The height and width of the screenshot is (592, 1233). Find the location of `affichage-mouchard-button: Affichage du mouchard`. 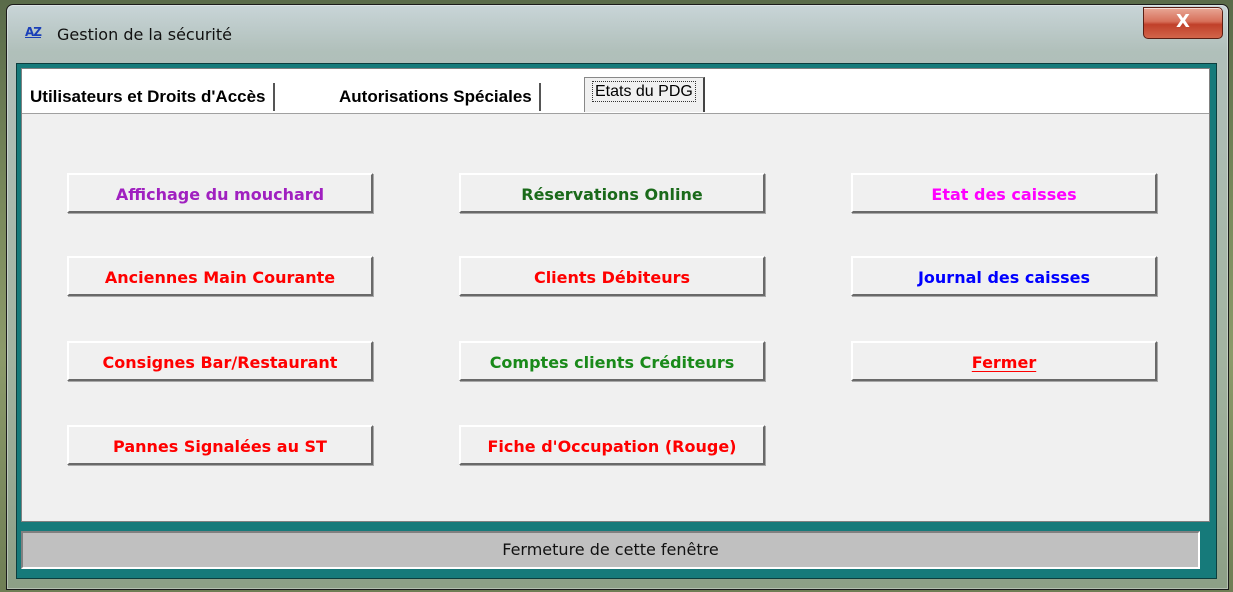

affichage-mouchard-button: Affichage du mouchard is located at coordinates (220, 193).